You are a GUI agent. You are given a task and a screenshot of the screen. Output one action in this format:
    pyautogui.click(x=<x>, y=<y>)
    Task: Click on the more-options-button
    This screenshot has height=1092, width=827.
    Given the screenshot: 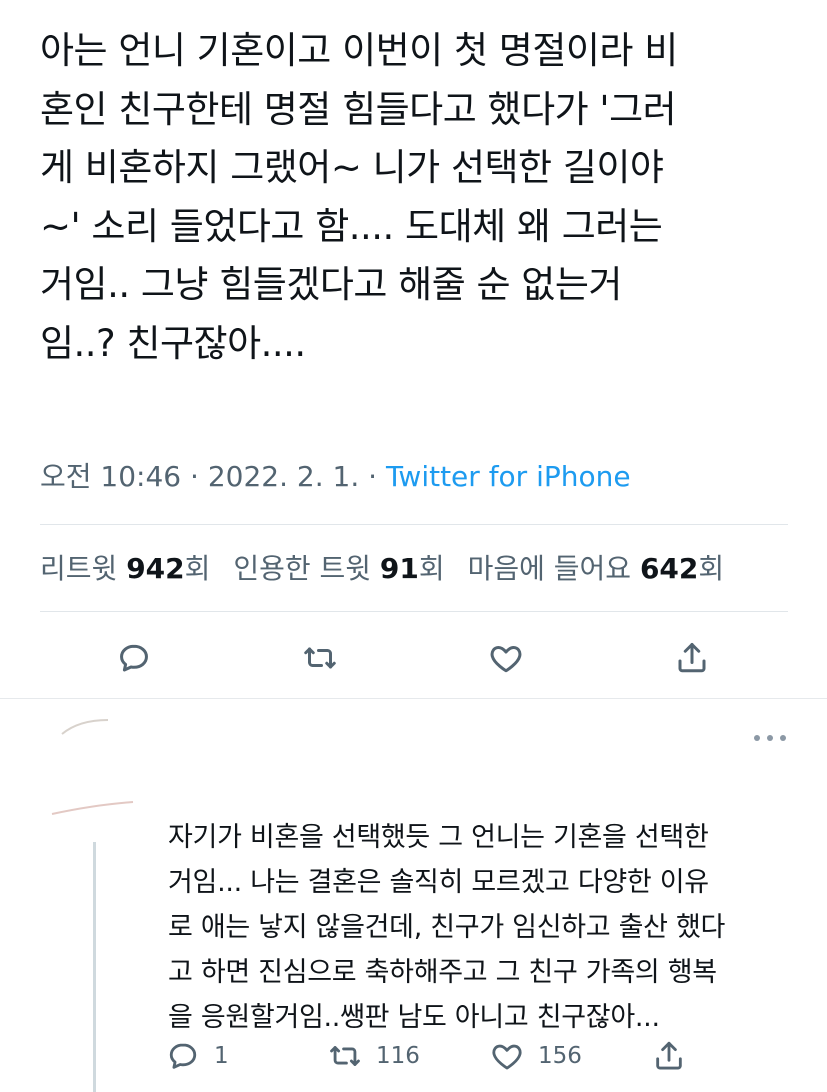 What is the action you would take?
    pyautogui.click(x=770, y=738)
    